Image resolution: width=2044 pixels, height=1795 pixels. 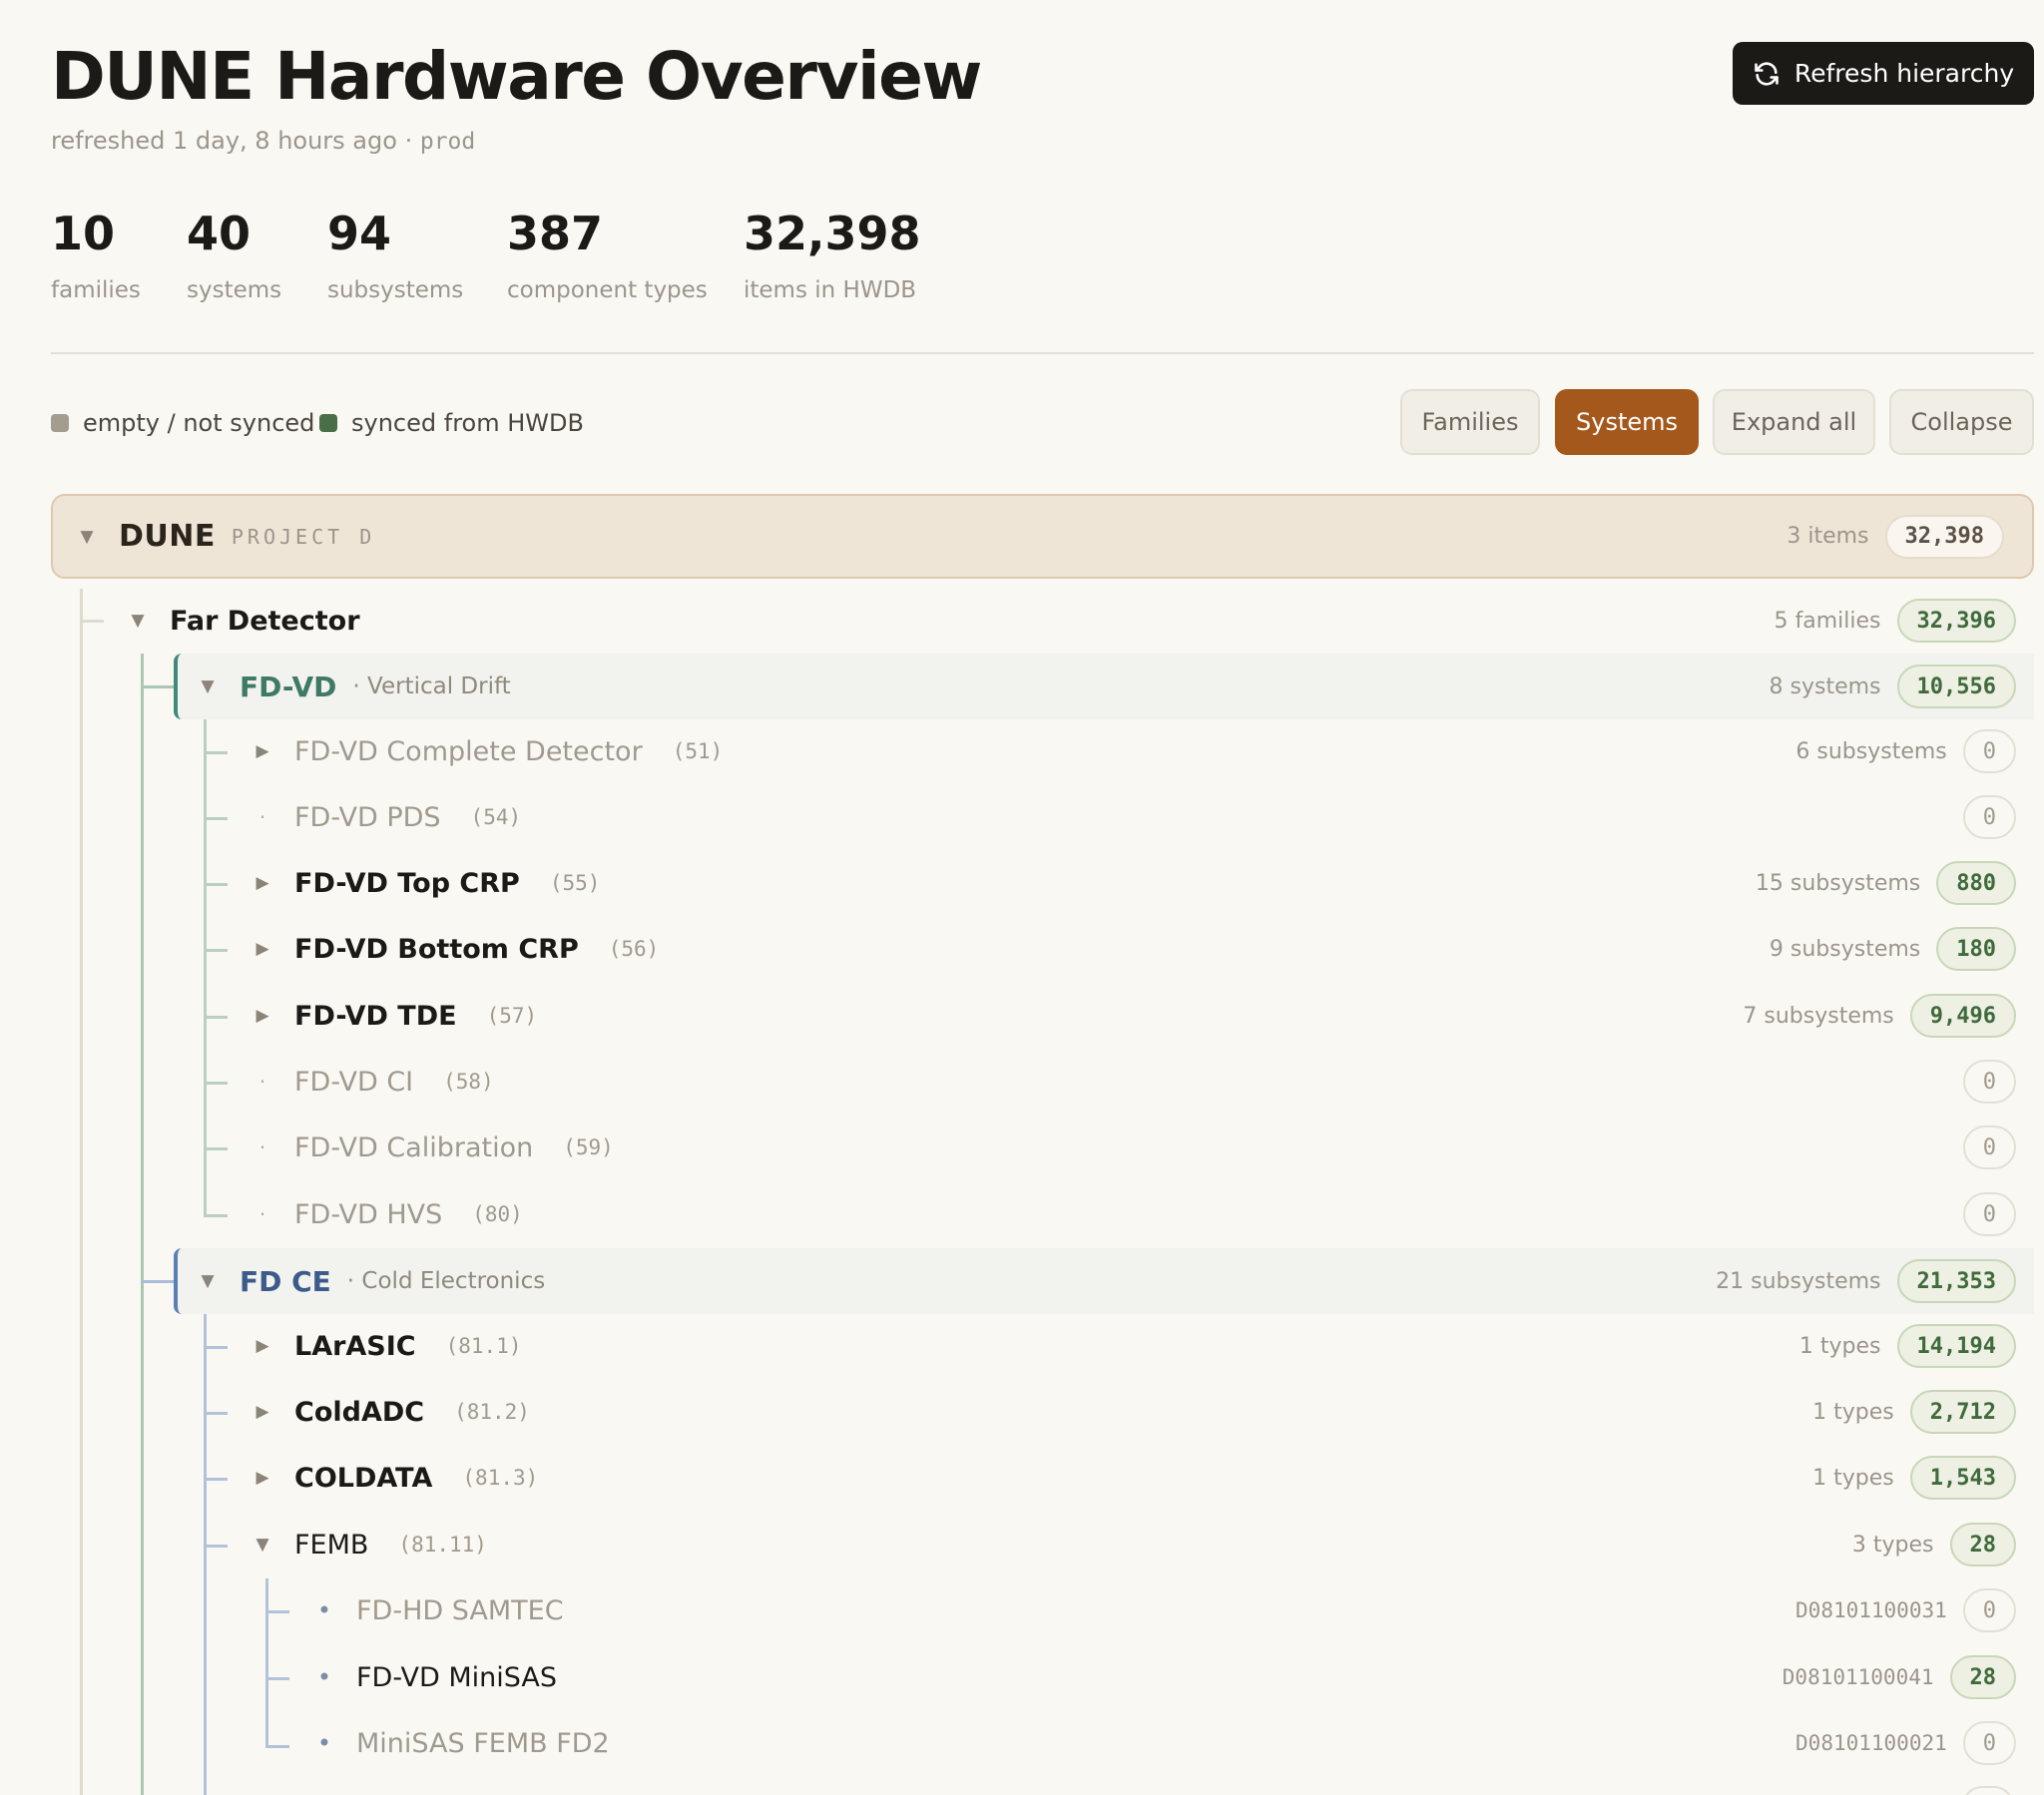 What do you see at coordinates (442, 1545) in the screenshot?
I see `node-code: (81.11)` at bounding box center [442, 1545].